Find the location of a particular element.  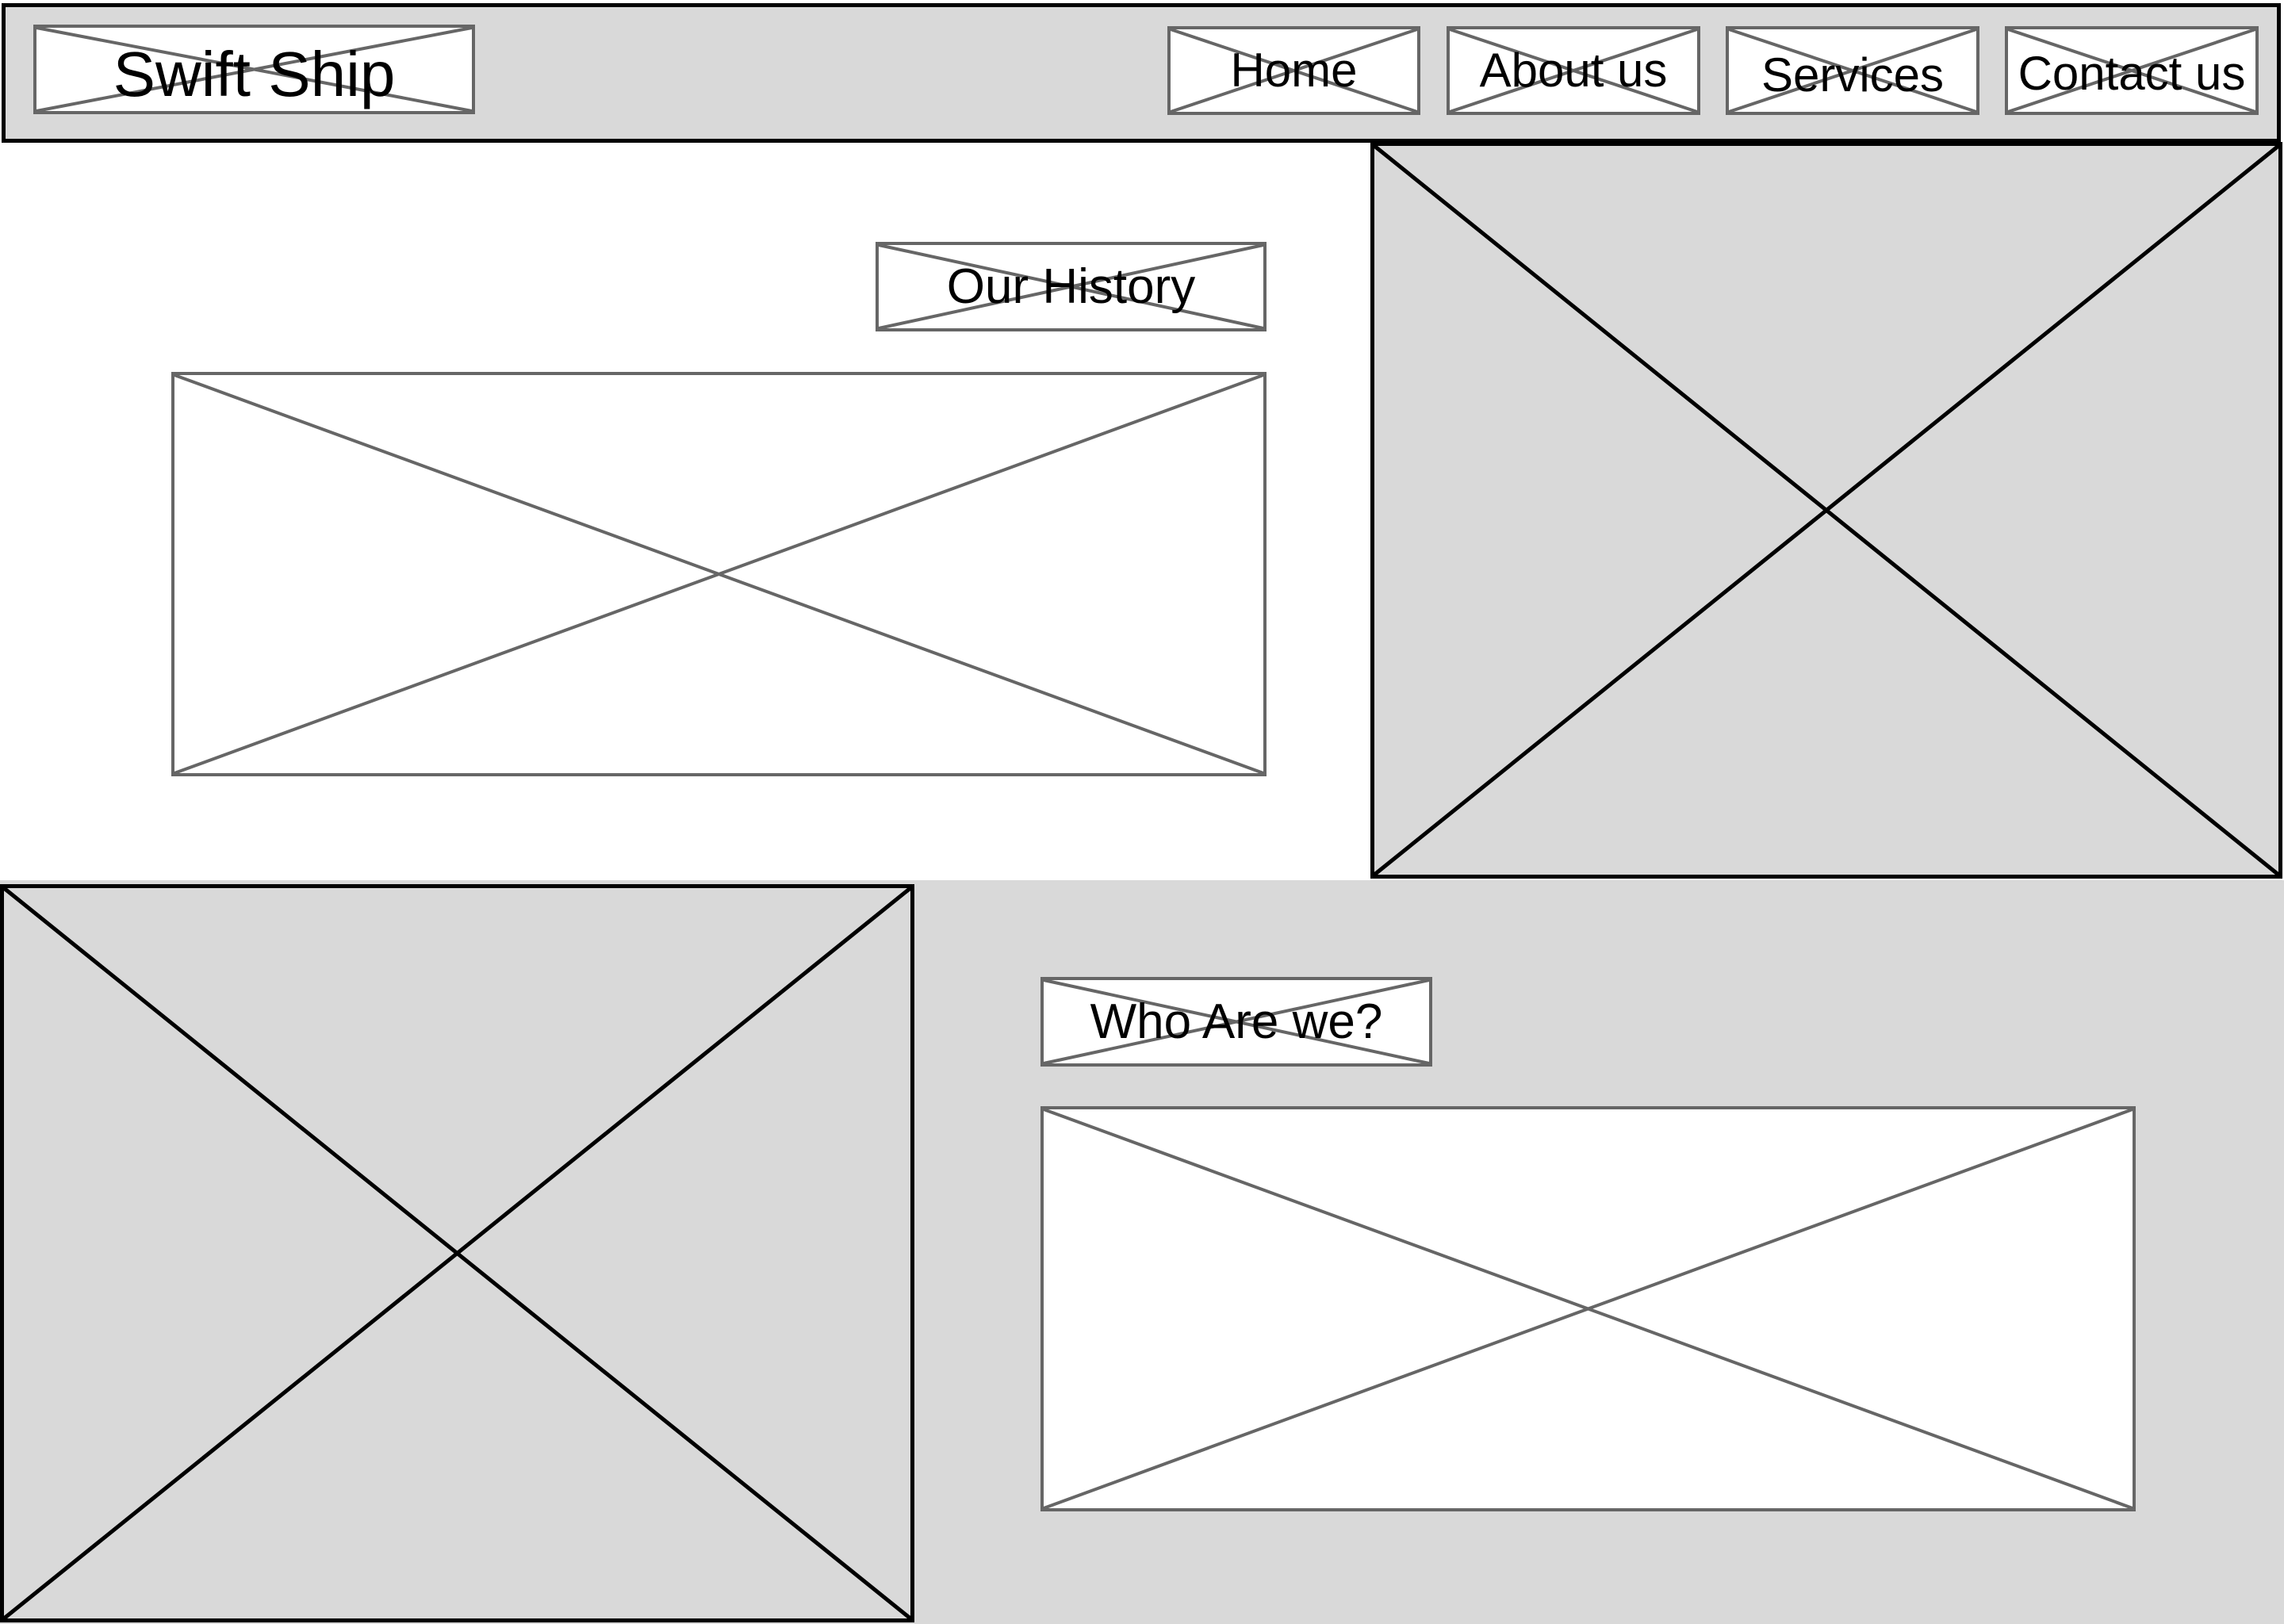

nav-services-label: Services is located at coordinates (1853, 75).